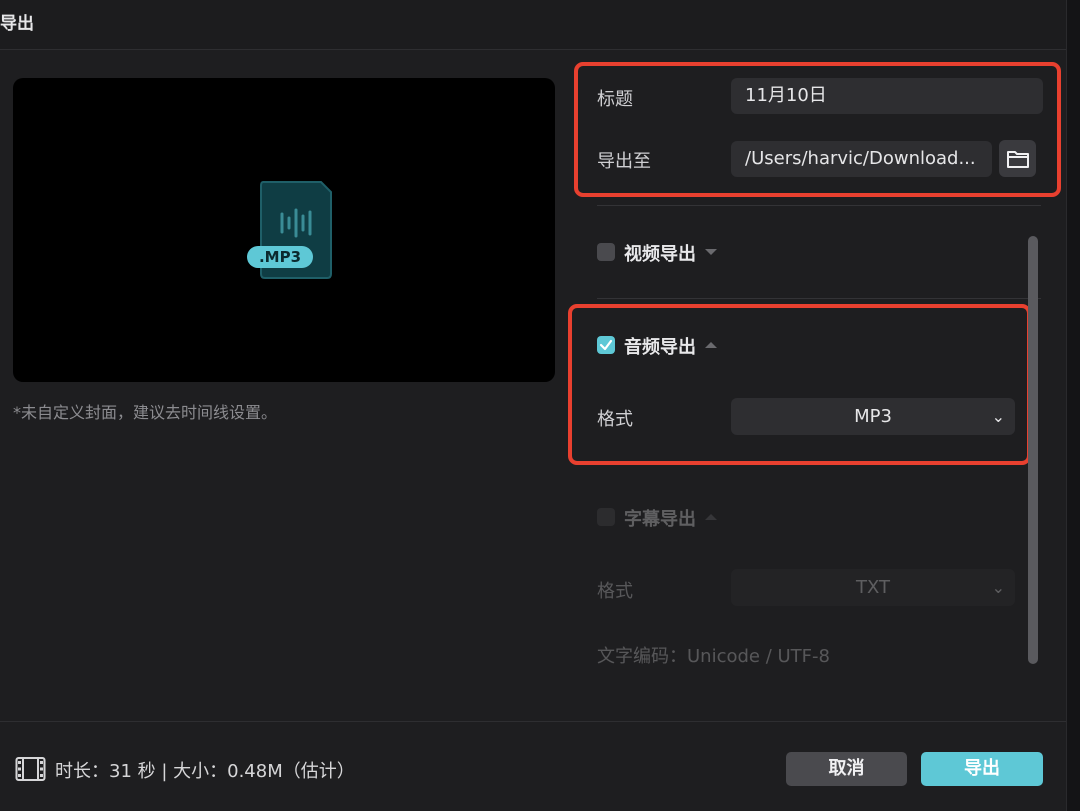  What do you see at coordinates (17, 24) in the screenshot?
I see `window-title: 导出` at bounding box center [17, 24].